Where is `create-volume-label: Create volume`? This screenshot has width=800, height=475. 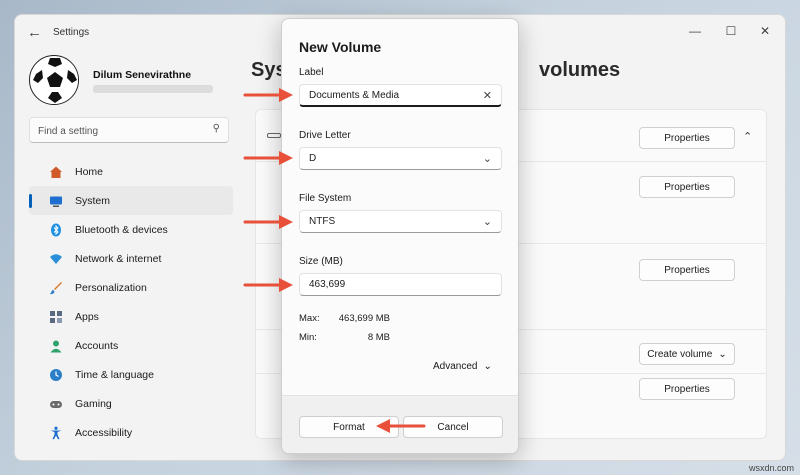 create-volume-label: Create volume is located at coordinates (680, 354).